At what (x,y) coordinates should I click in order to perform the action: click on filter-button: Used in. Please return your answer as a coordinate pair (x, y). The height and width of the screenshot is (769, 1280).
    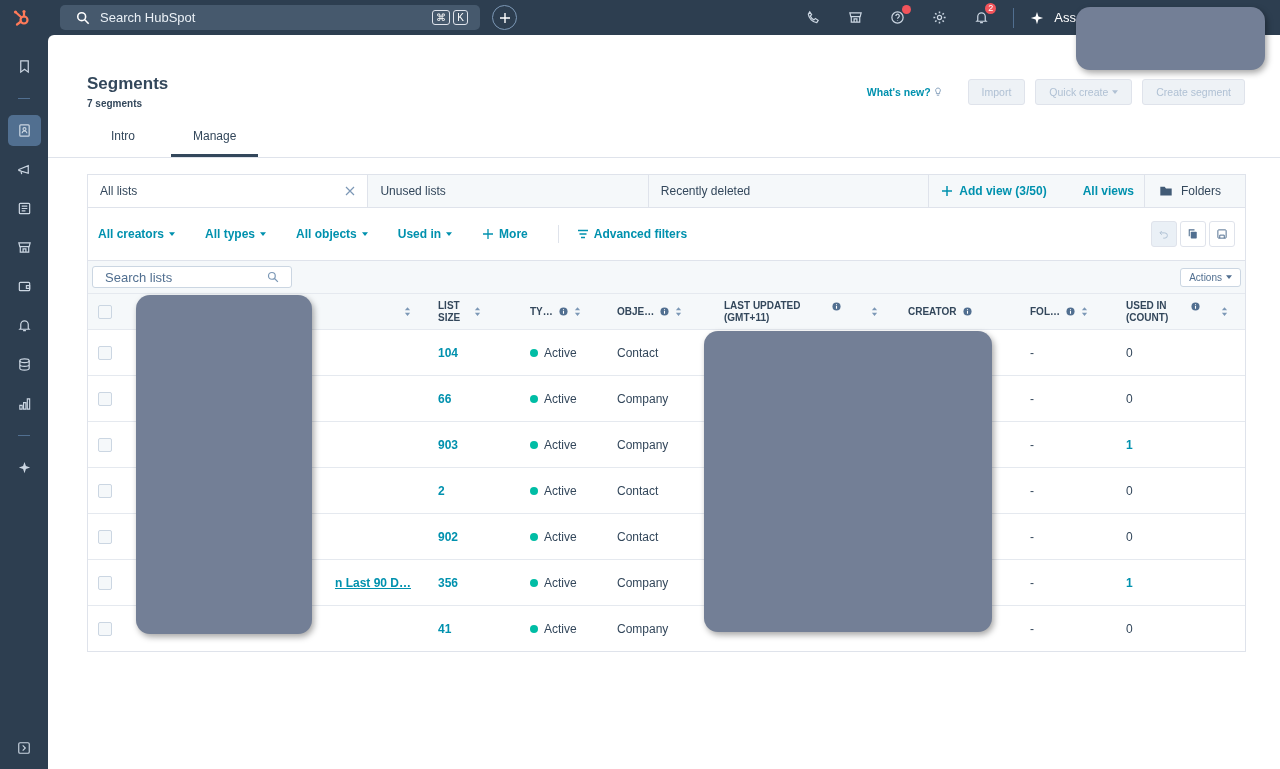
    Looking at the image, I should click on (432, 234).